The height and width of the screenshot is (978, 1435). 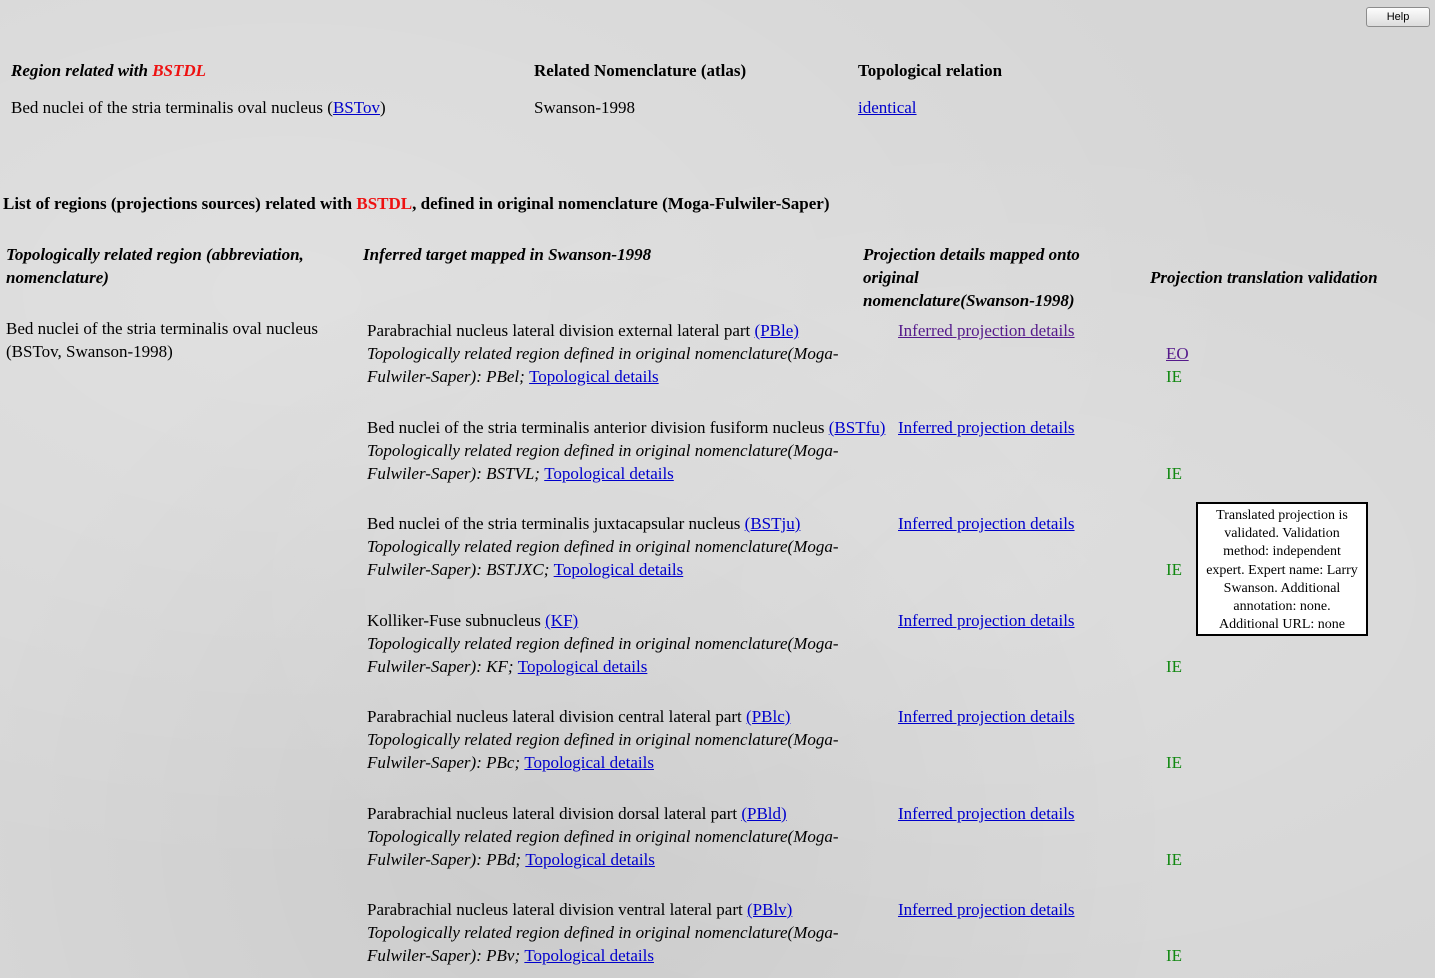 What do you see at coordinates (1264, 277) in the screenshot?
I see `list-header-validation: Projection translation validation` at bounding box center [1264, 277].